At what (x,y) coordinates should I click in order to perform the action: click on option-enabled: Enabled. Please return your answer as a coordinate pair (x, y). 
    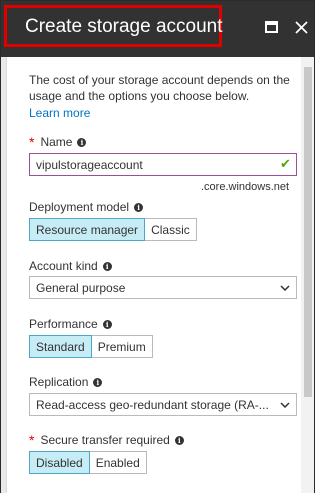
    Looking at the image, I should click on (118, 462).